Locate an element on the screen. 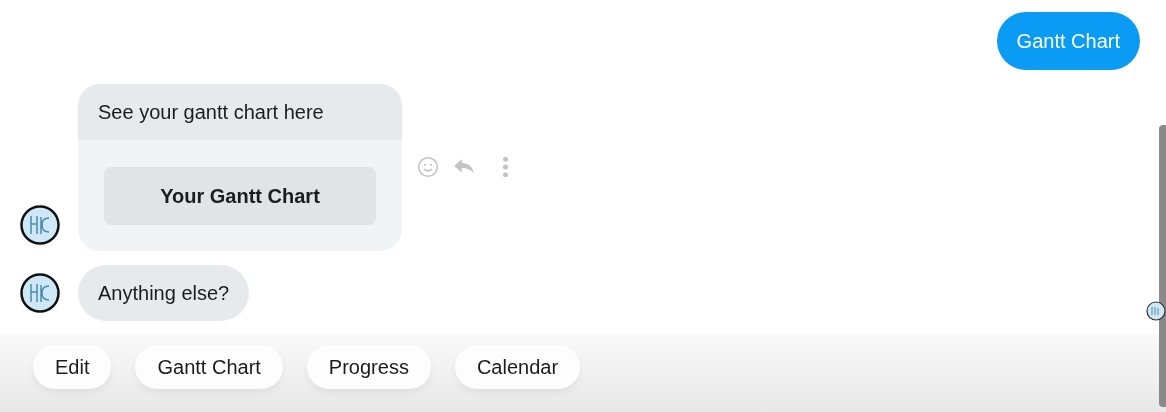  received-message: Anything else? is located at coordinates (164, 293).